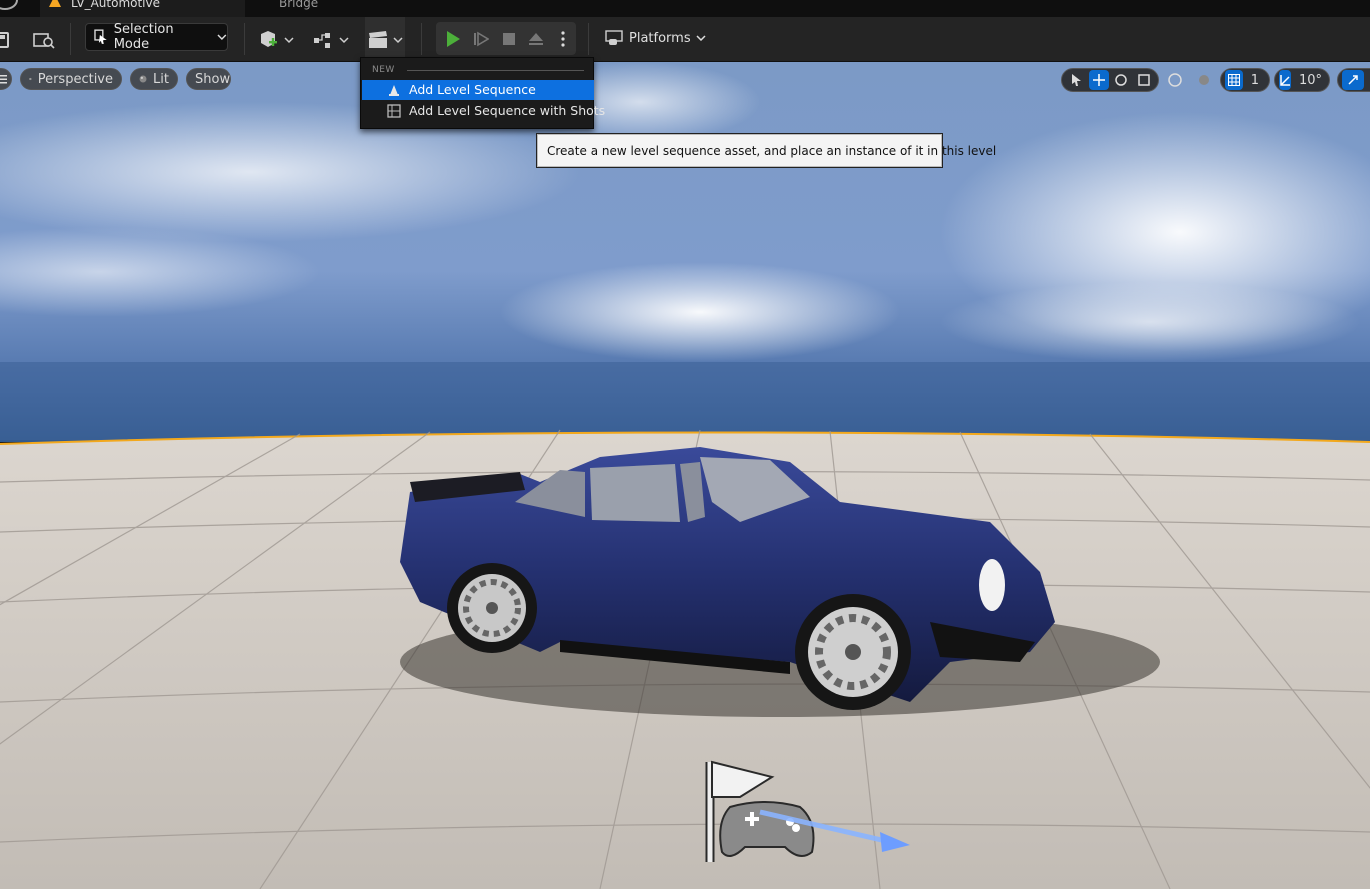  What do you see at coordinates (3, 79) in the screenshot?
I see `hamburger-icon` at bounding box center [3, 79].